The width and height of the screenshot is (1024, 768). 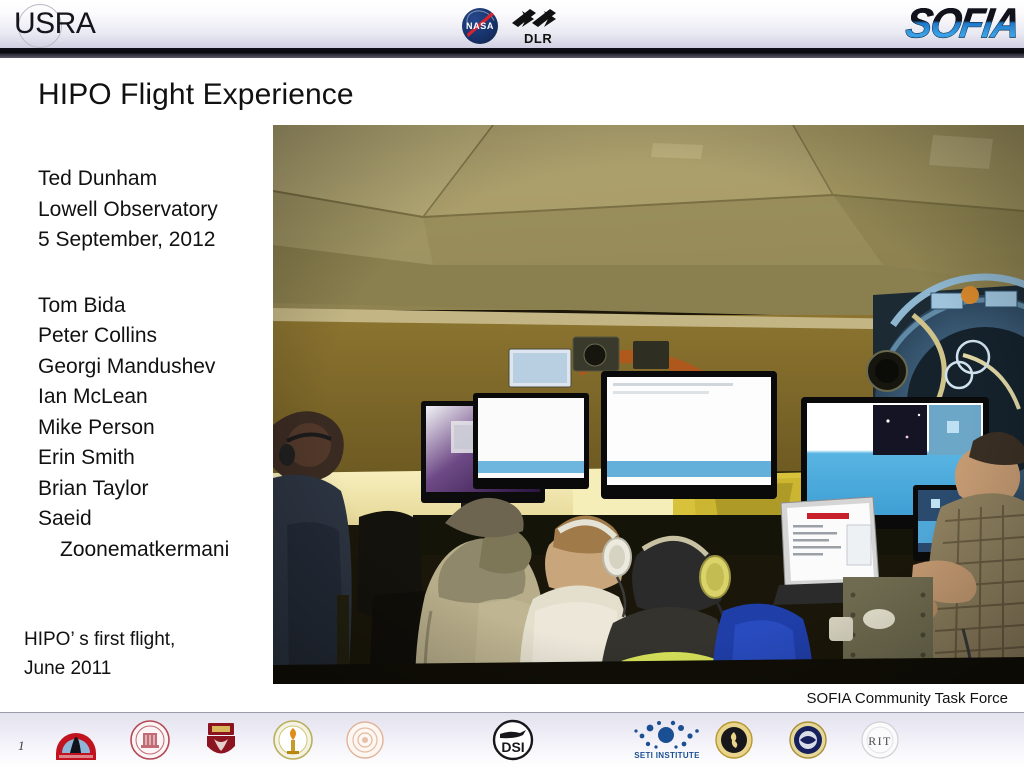 I want to click on photo-caption-line-1: HIPO’ s first flight,, so click(x=100, y=639).